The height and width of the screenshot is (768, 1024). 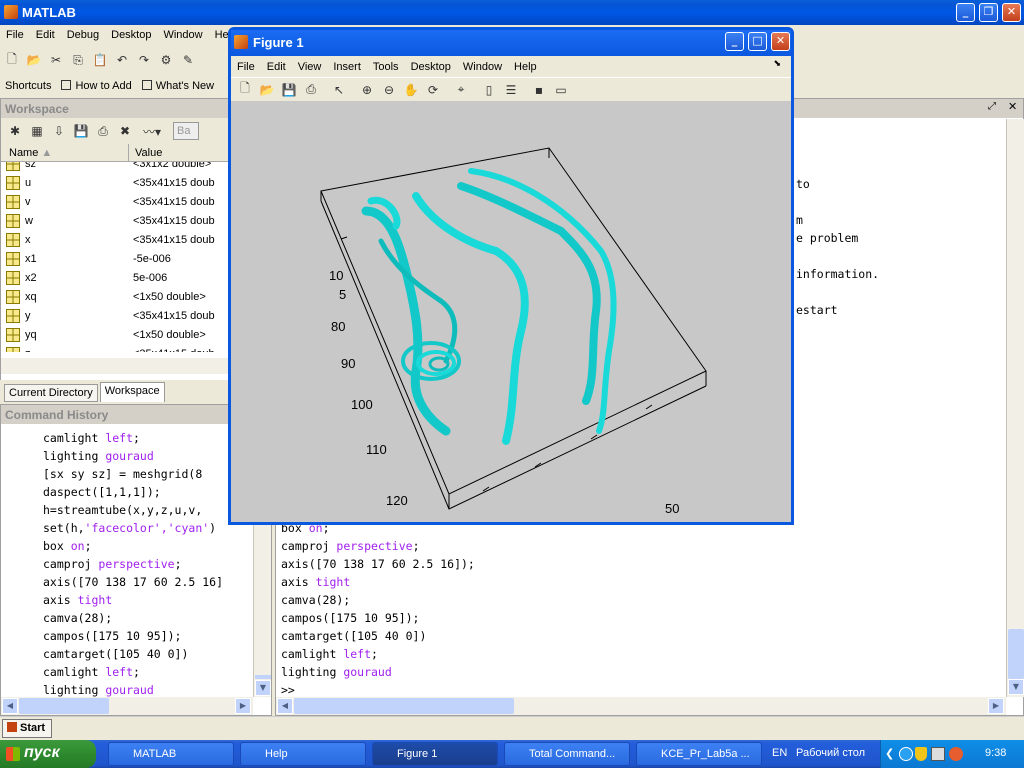 I want to click on close-button: ✕, so click(x=1011, y=12).